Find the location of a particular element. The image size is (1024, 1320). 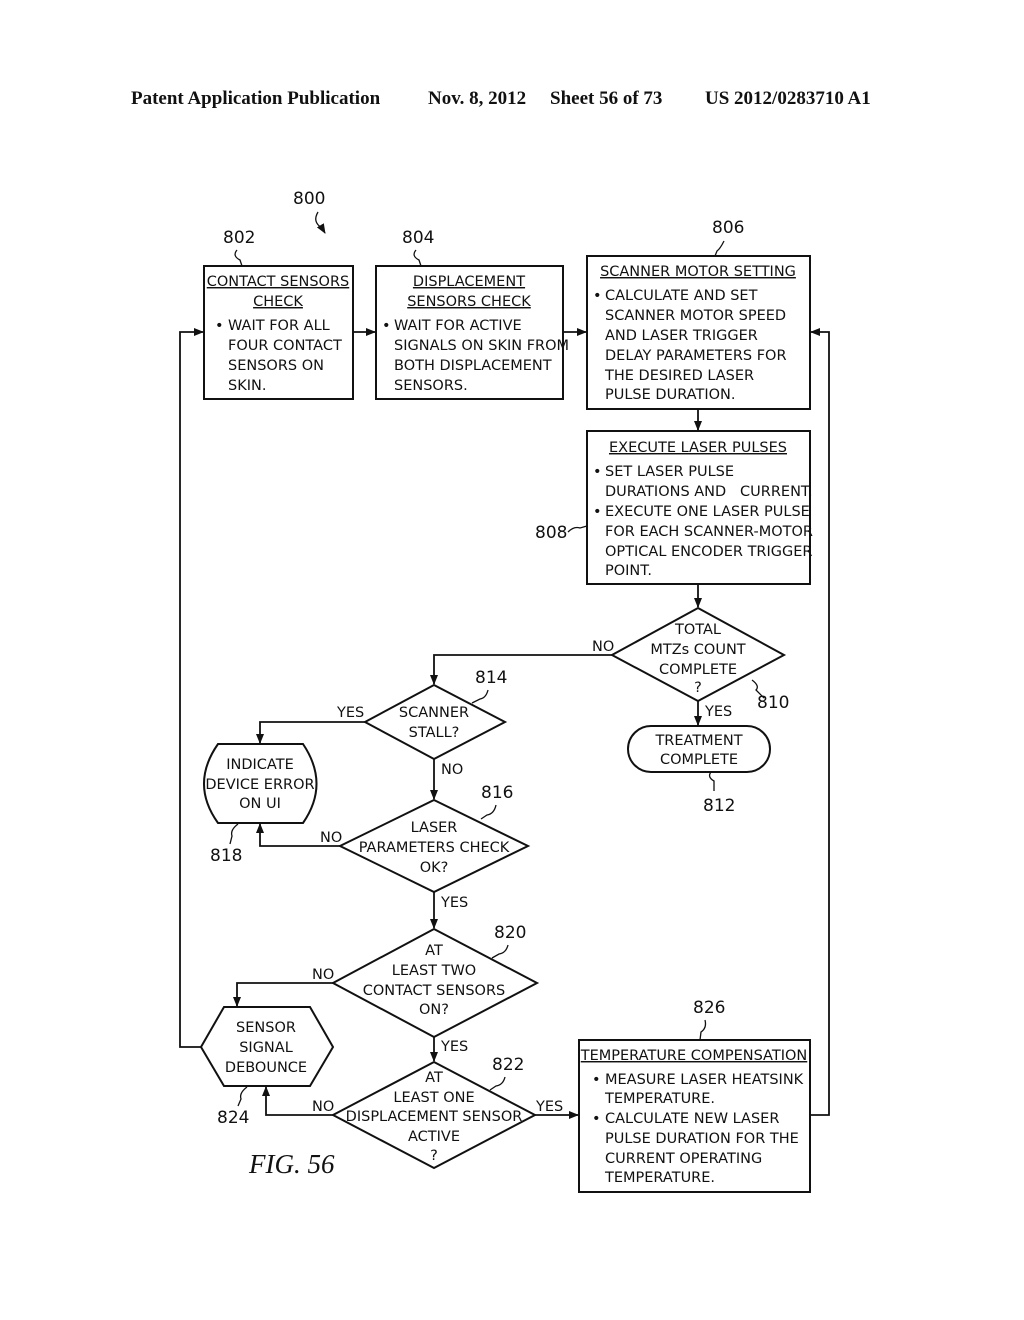

node-text: CALCULATE AND SET is located at coordinates (681, 296).